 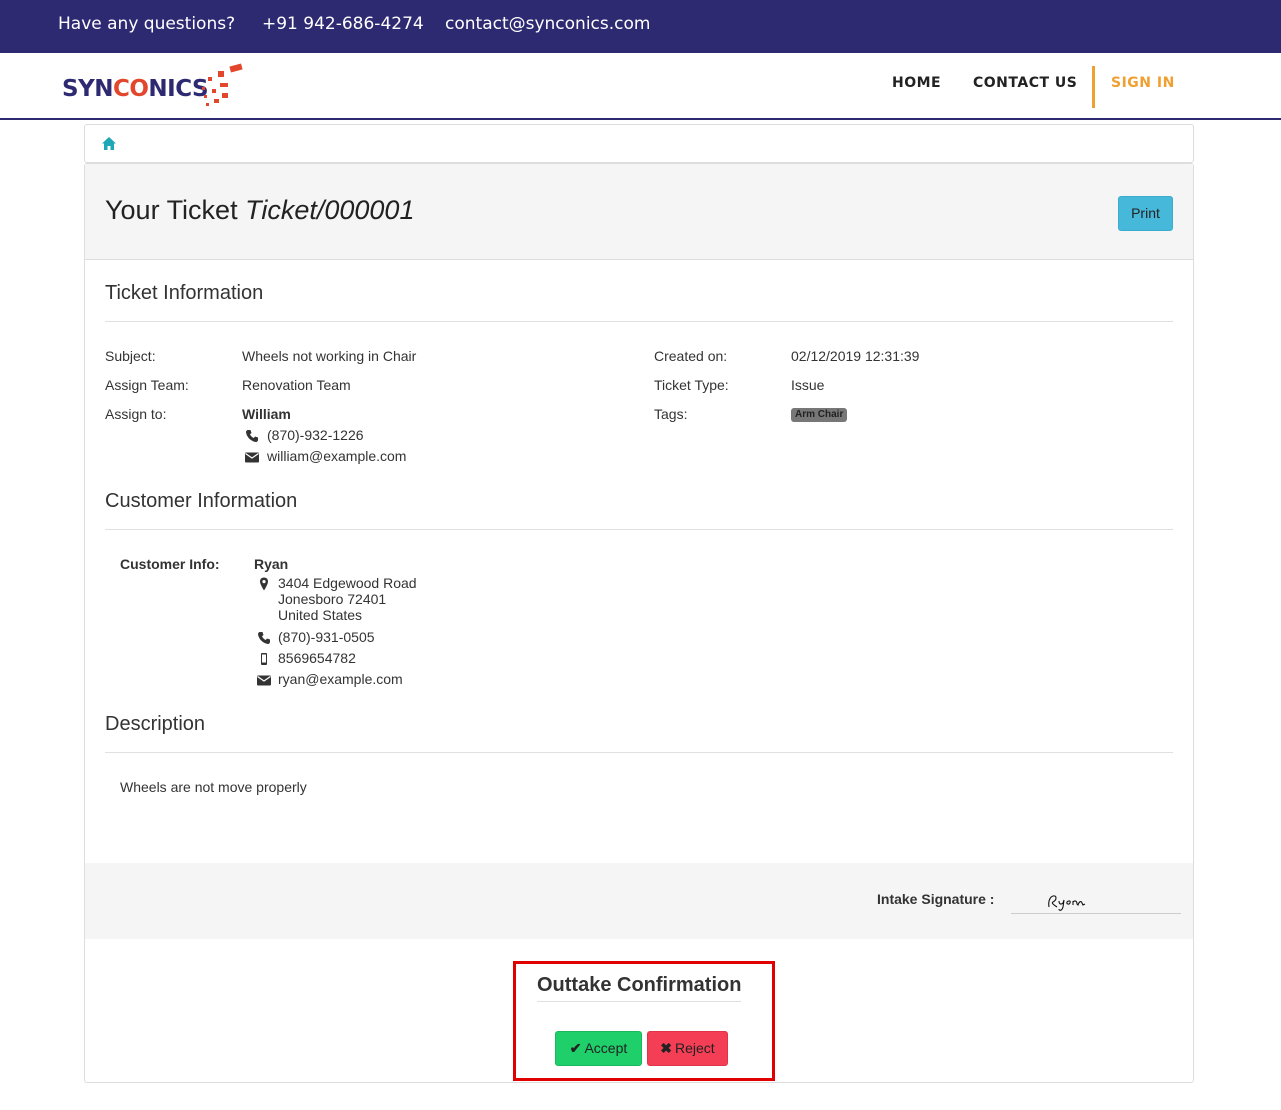 I want to click on assign-team-value: Renovation Team, so click(x=296, y=385).